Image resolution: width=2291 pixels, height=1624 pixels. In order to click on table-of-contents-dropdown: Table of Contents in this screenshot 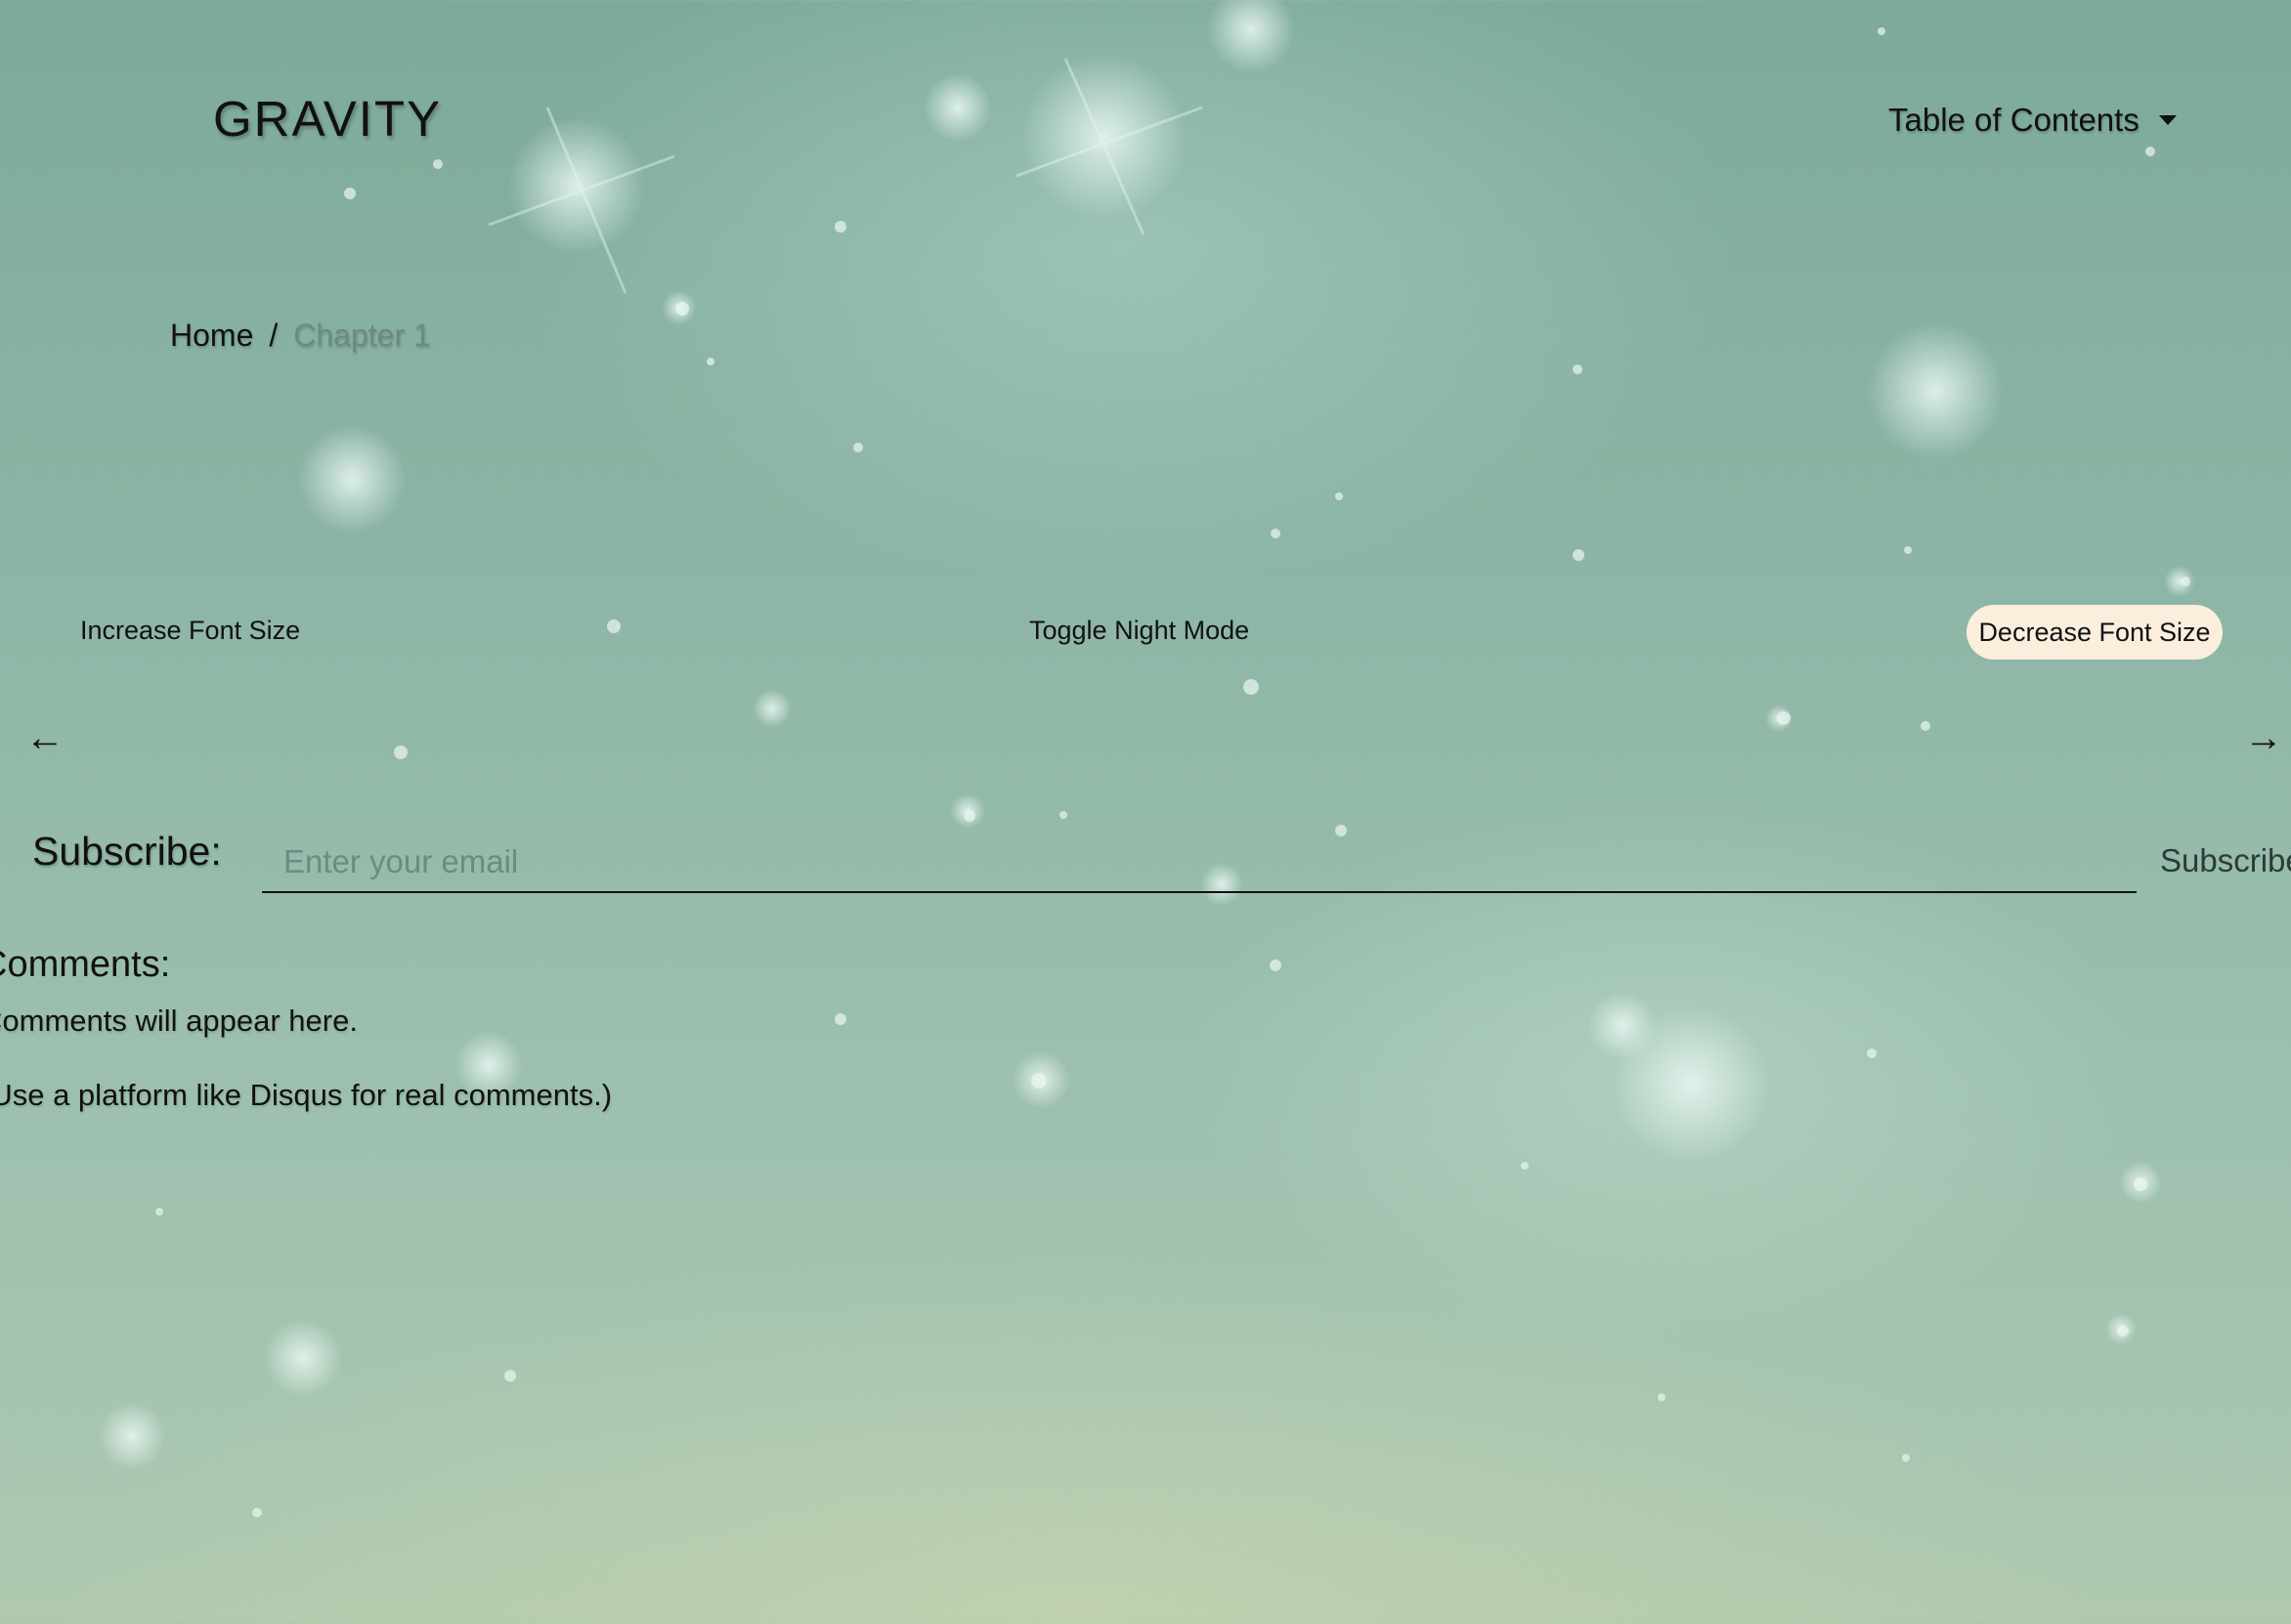, I will do `click(2033, 121)`.